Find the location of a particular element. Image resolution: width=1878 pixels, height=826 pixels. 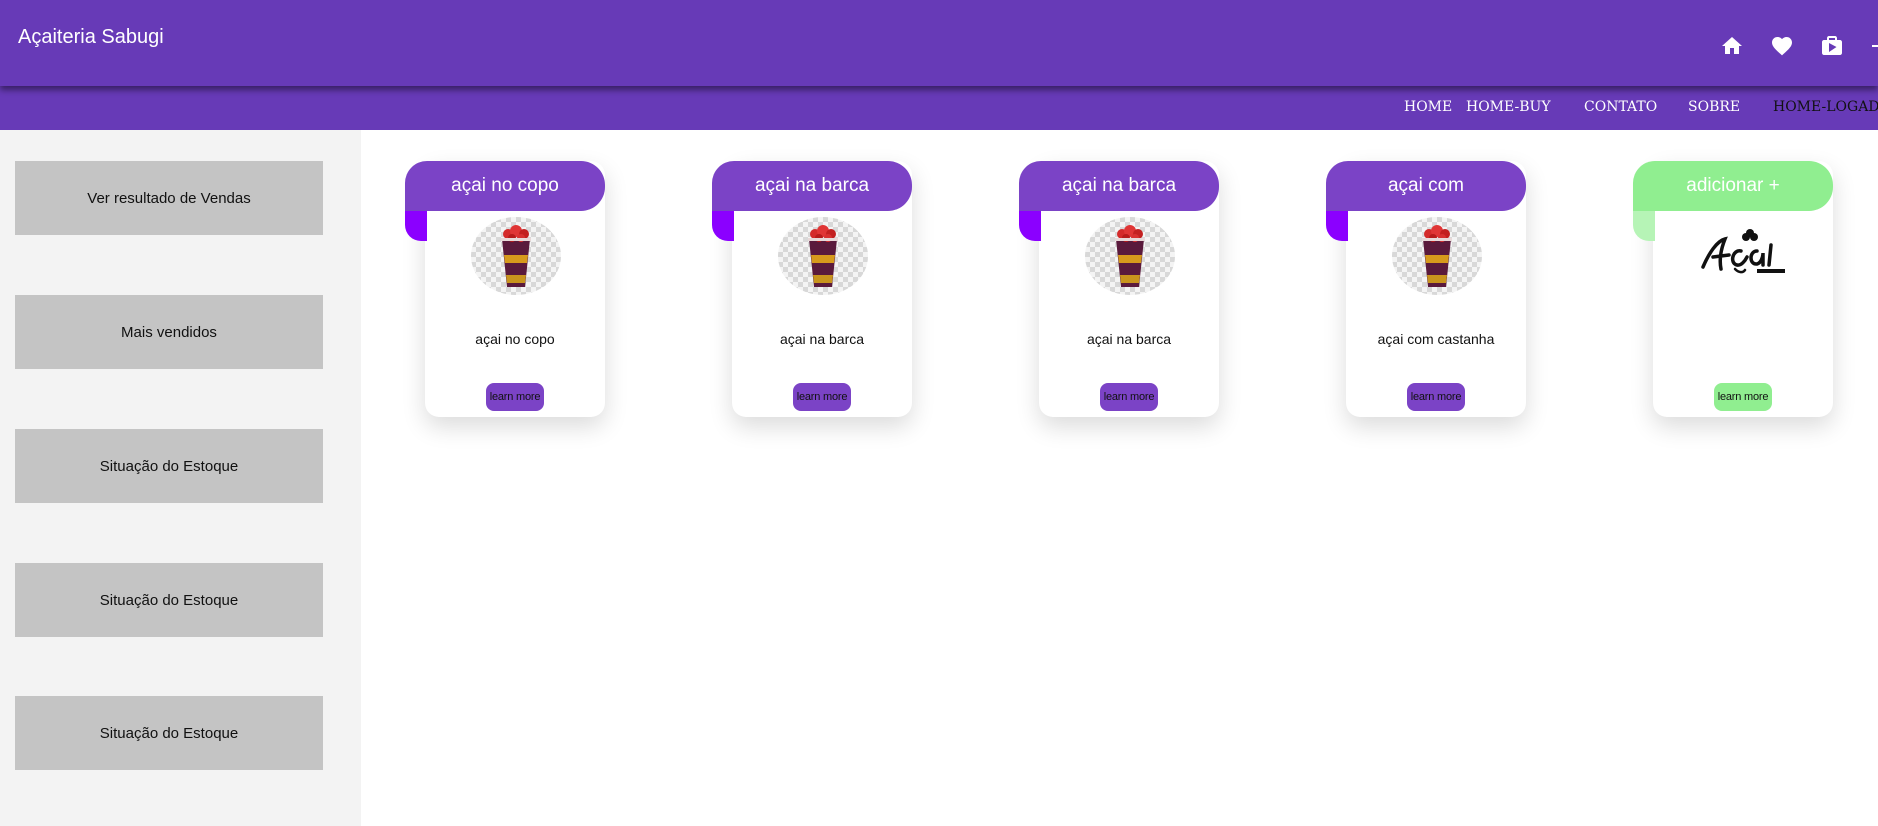

nav-link-home: HOME is located at coordinates (1428, 107).